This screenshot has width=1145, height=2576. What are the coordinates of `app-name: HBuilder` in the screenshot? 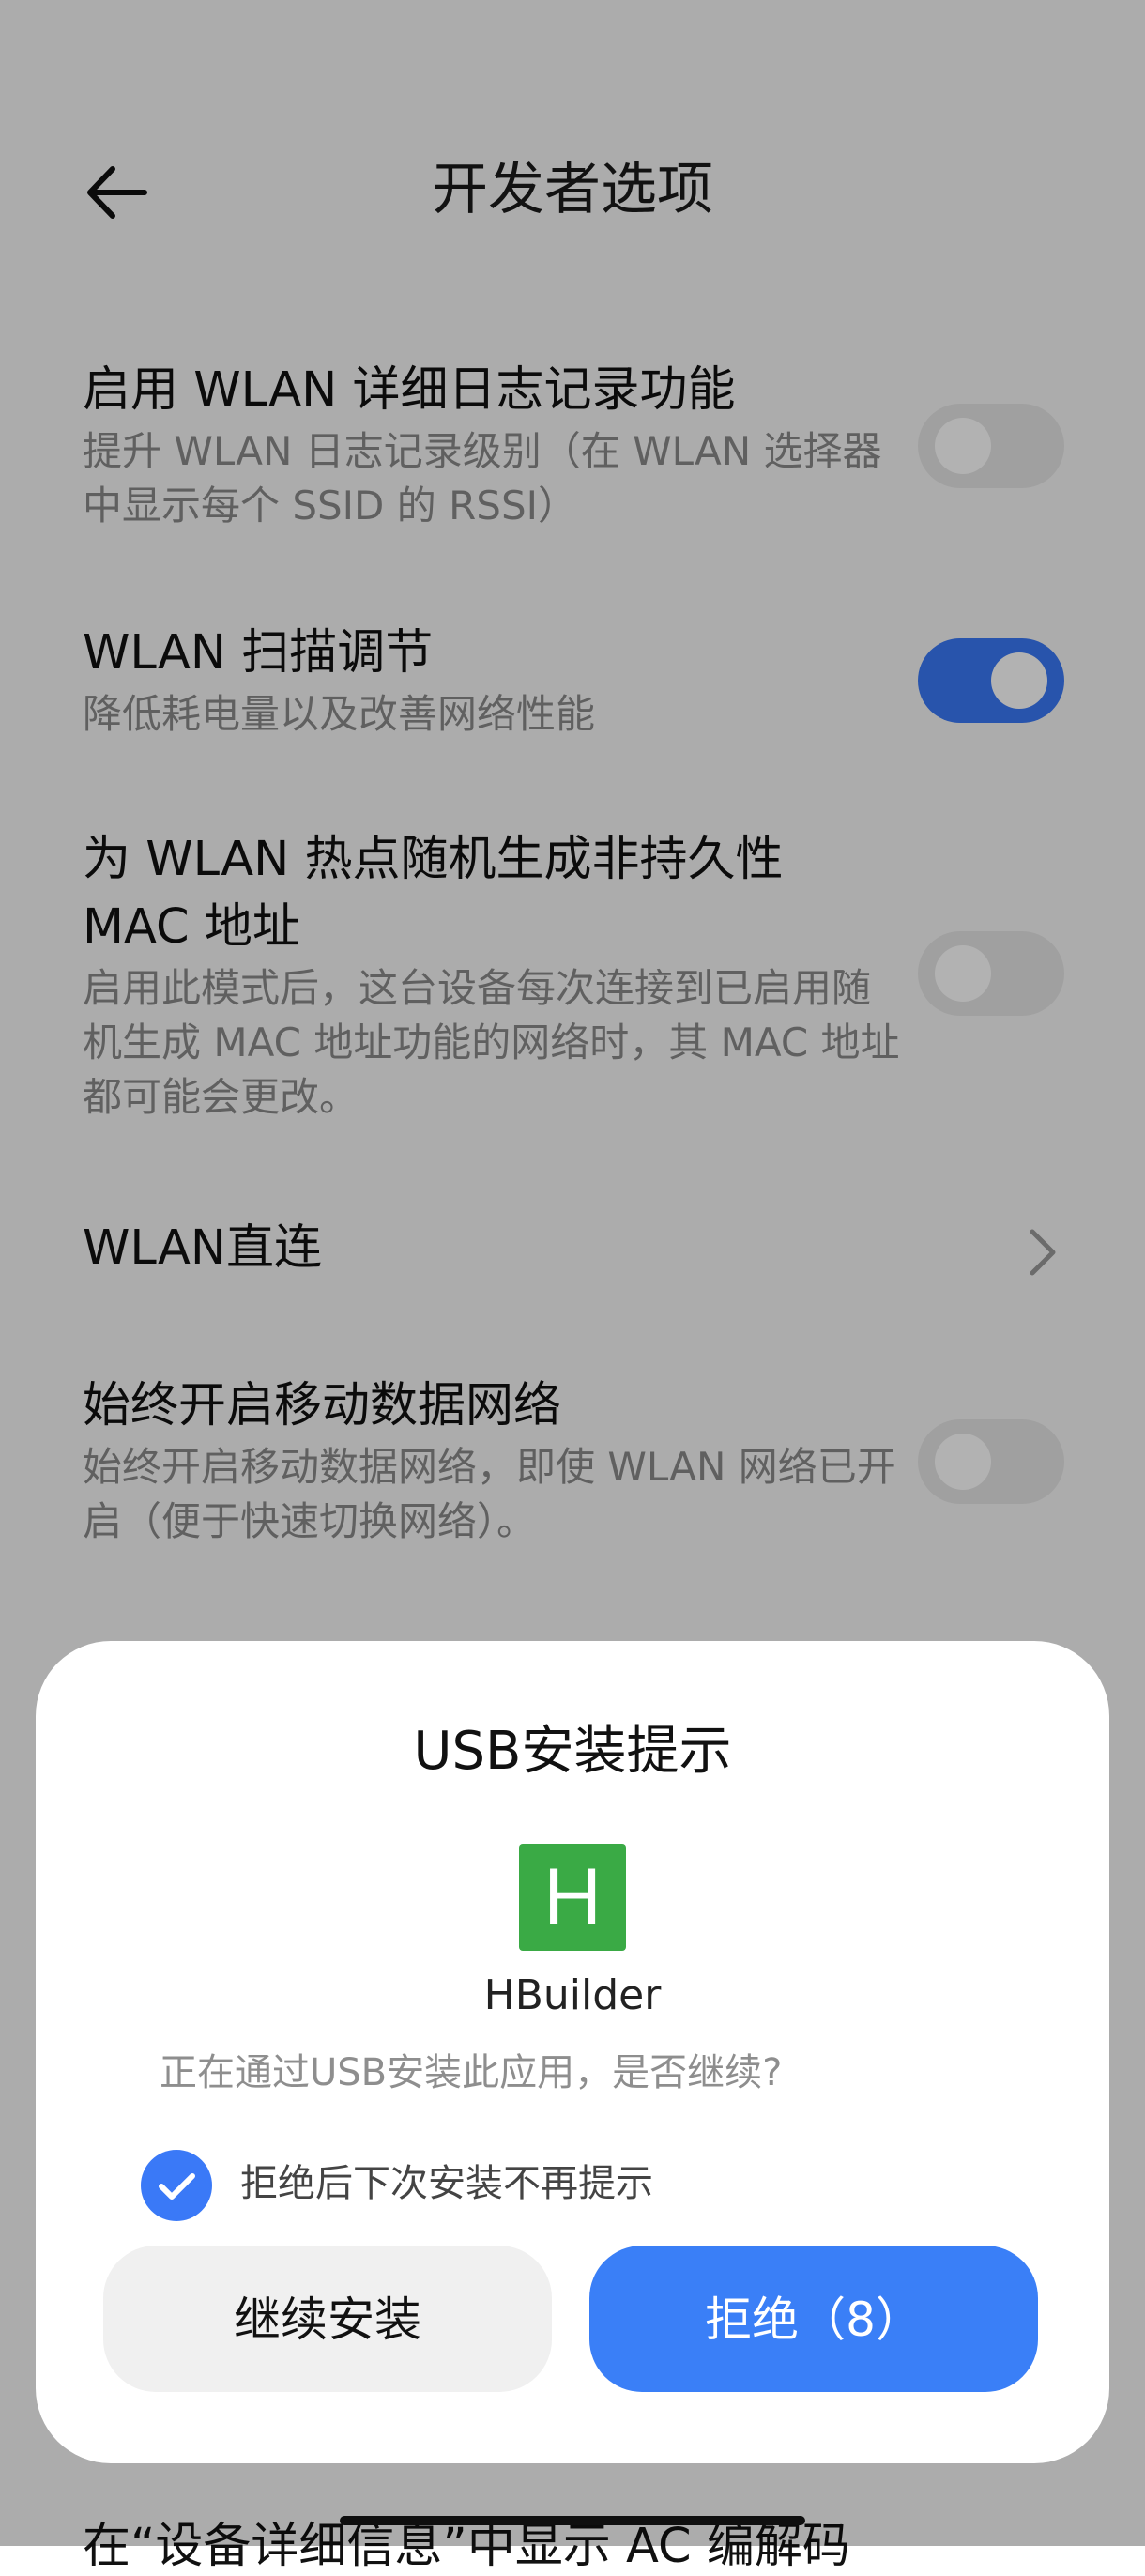 It's located at (572, 1995).